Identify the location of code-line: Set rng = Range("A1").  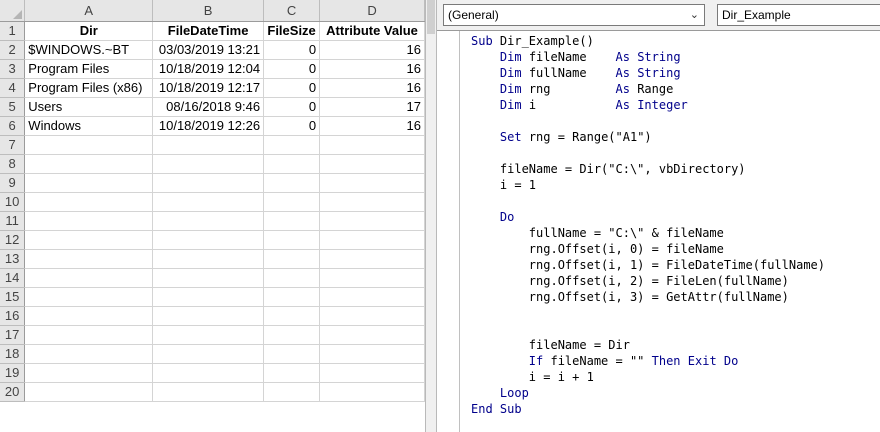
(648, 137).